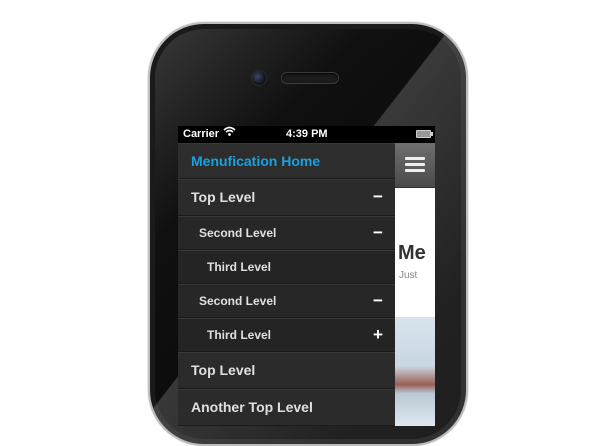 The height and width of the screenshot is (446, 606). I want to click on menu-home-label: Menufication Home, so click(256, 160).